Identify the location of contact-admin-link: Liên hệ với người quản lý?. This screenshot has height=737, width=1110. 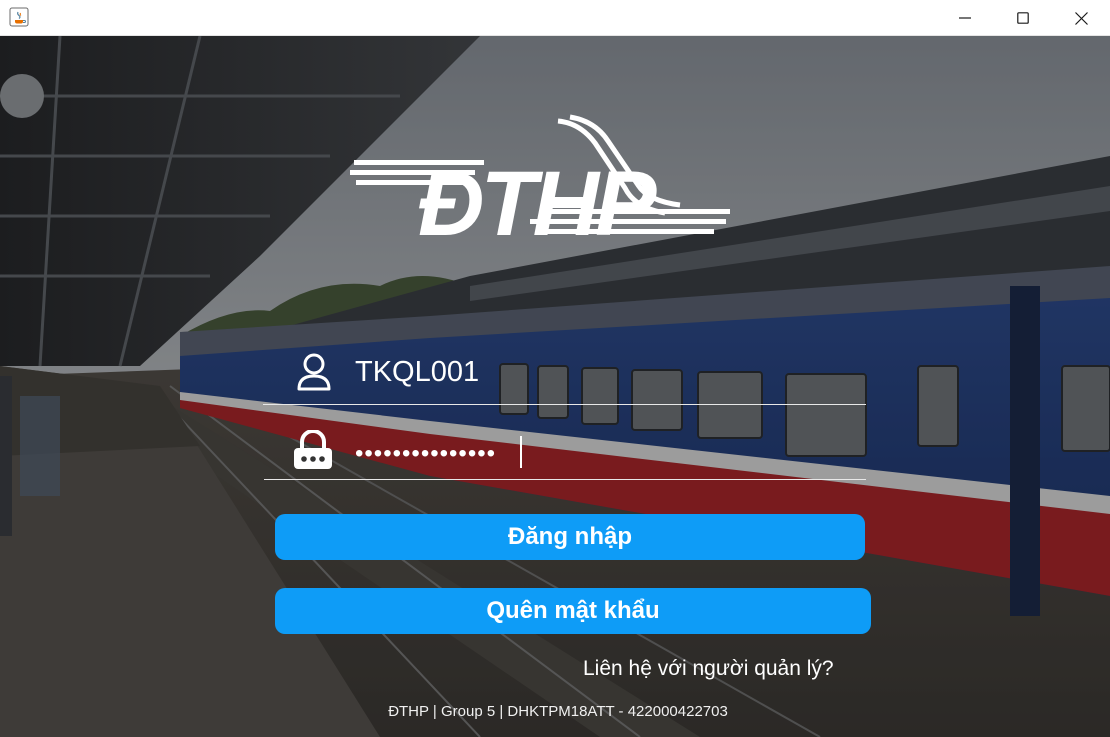
(708, 669).